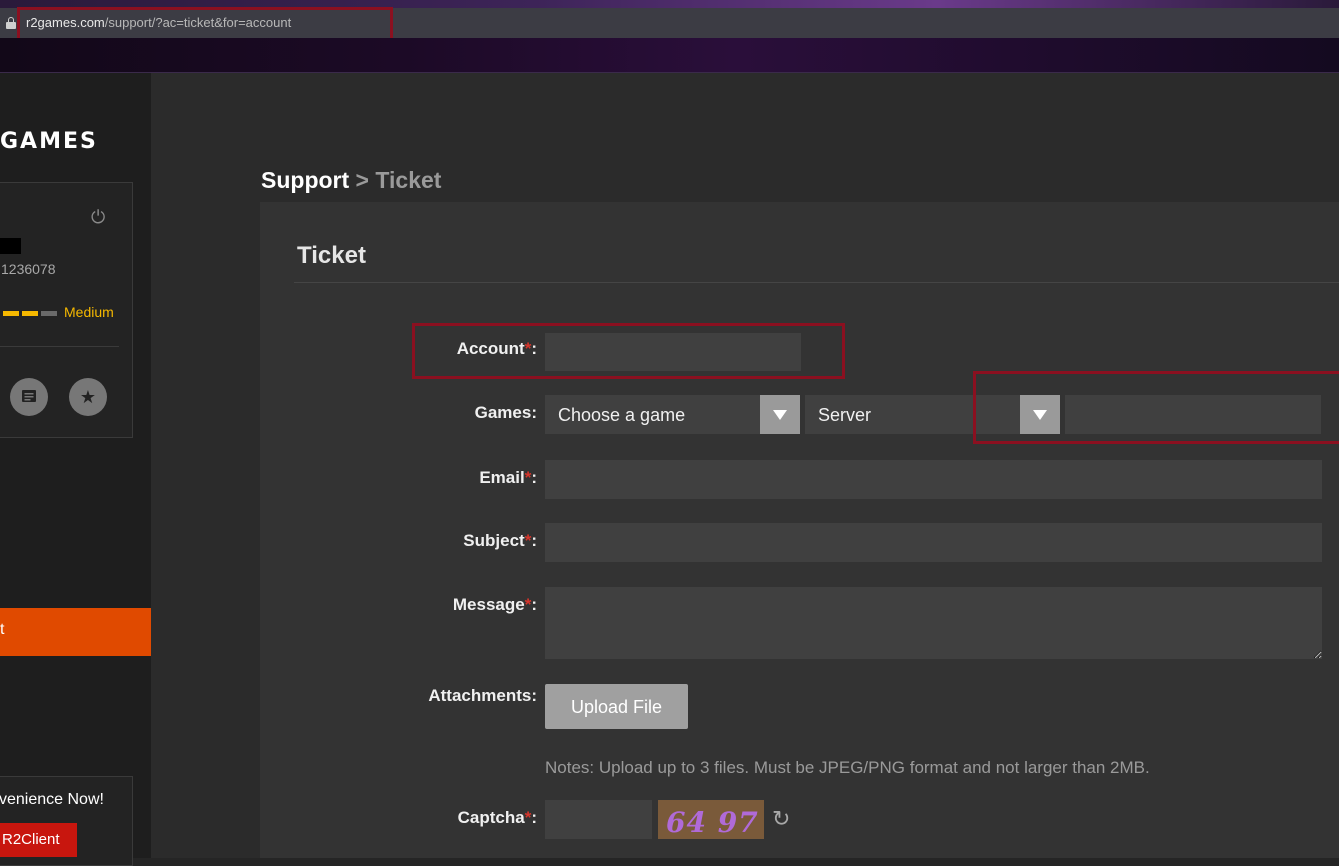  What do you see at coordinates (66, 821) in the screenshot?
I see `client-promo: venience Now! R2Client` at bounding box center [66, 821].